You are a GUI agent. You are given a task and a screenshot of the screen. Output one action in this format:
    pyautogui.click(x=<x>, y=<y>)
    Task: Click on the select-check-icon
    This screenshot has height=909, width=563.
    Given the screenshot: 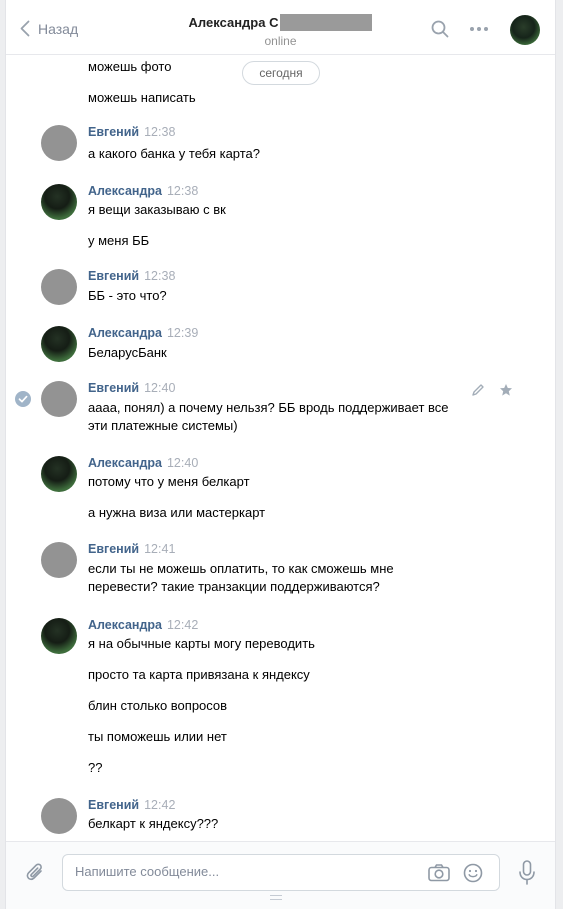 What is the action you would take?
    pyautogui.click(x=23, y=399)
    